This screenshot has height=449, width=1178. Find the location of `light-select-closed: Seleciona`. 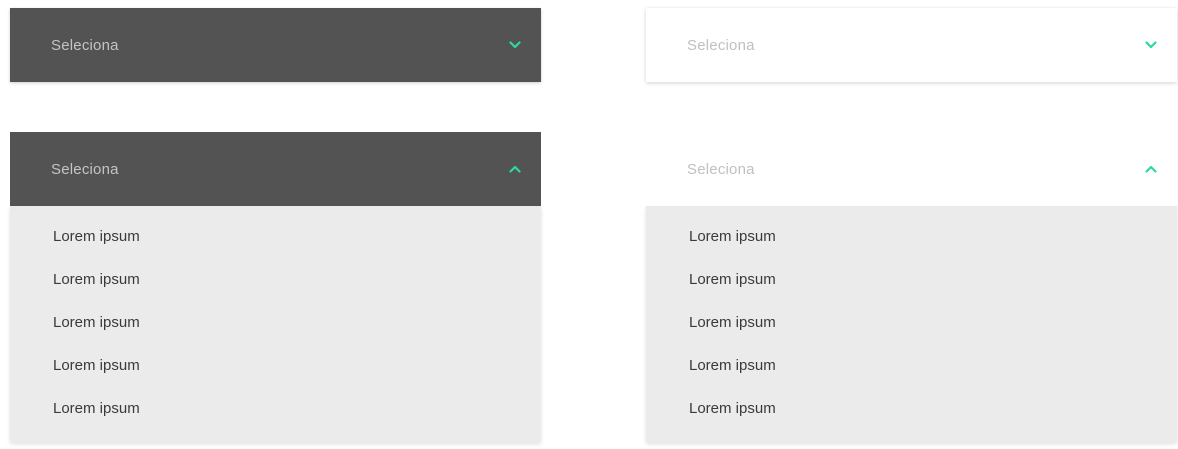

light-select-closed: Seleciona is located at coordinates (911, 45).